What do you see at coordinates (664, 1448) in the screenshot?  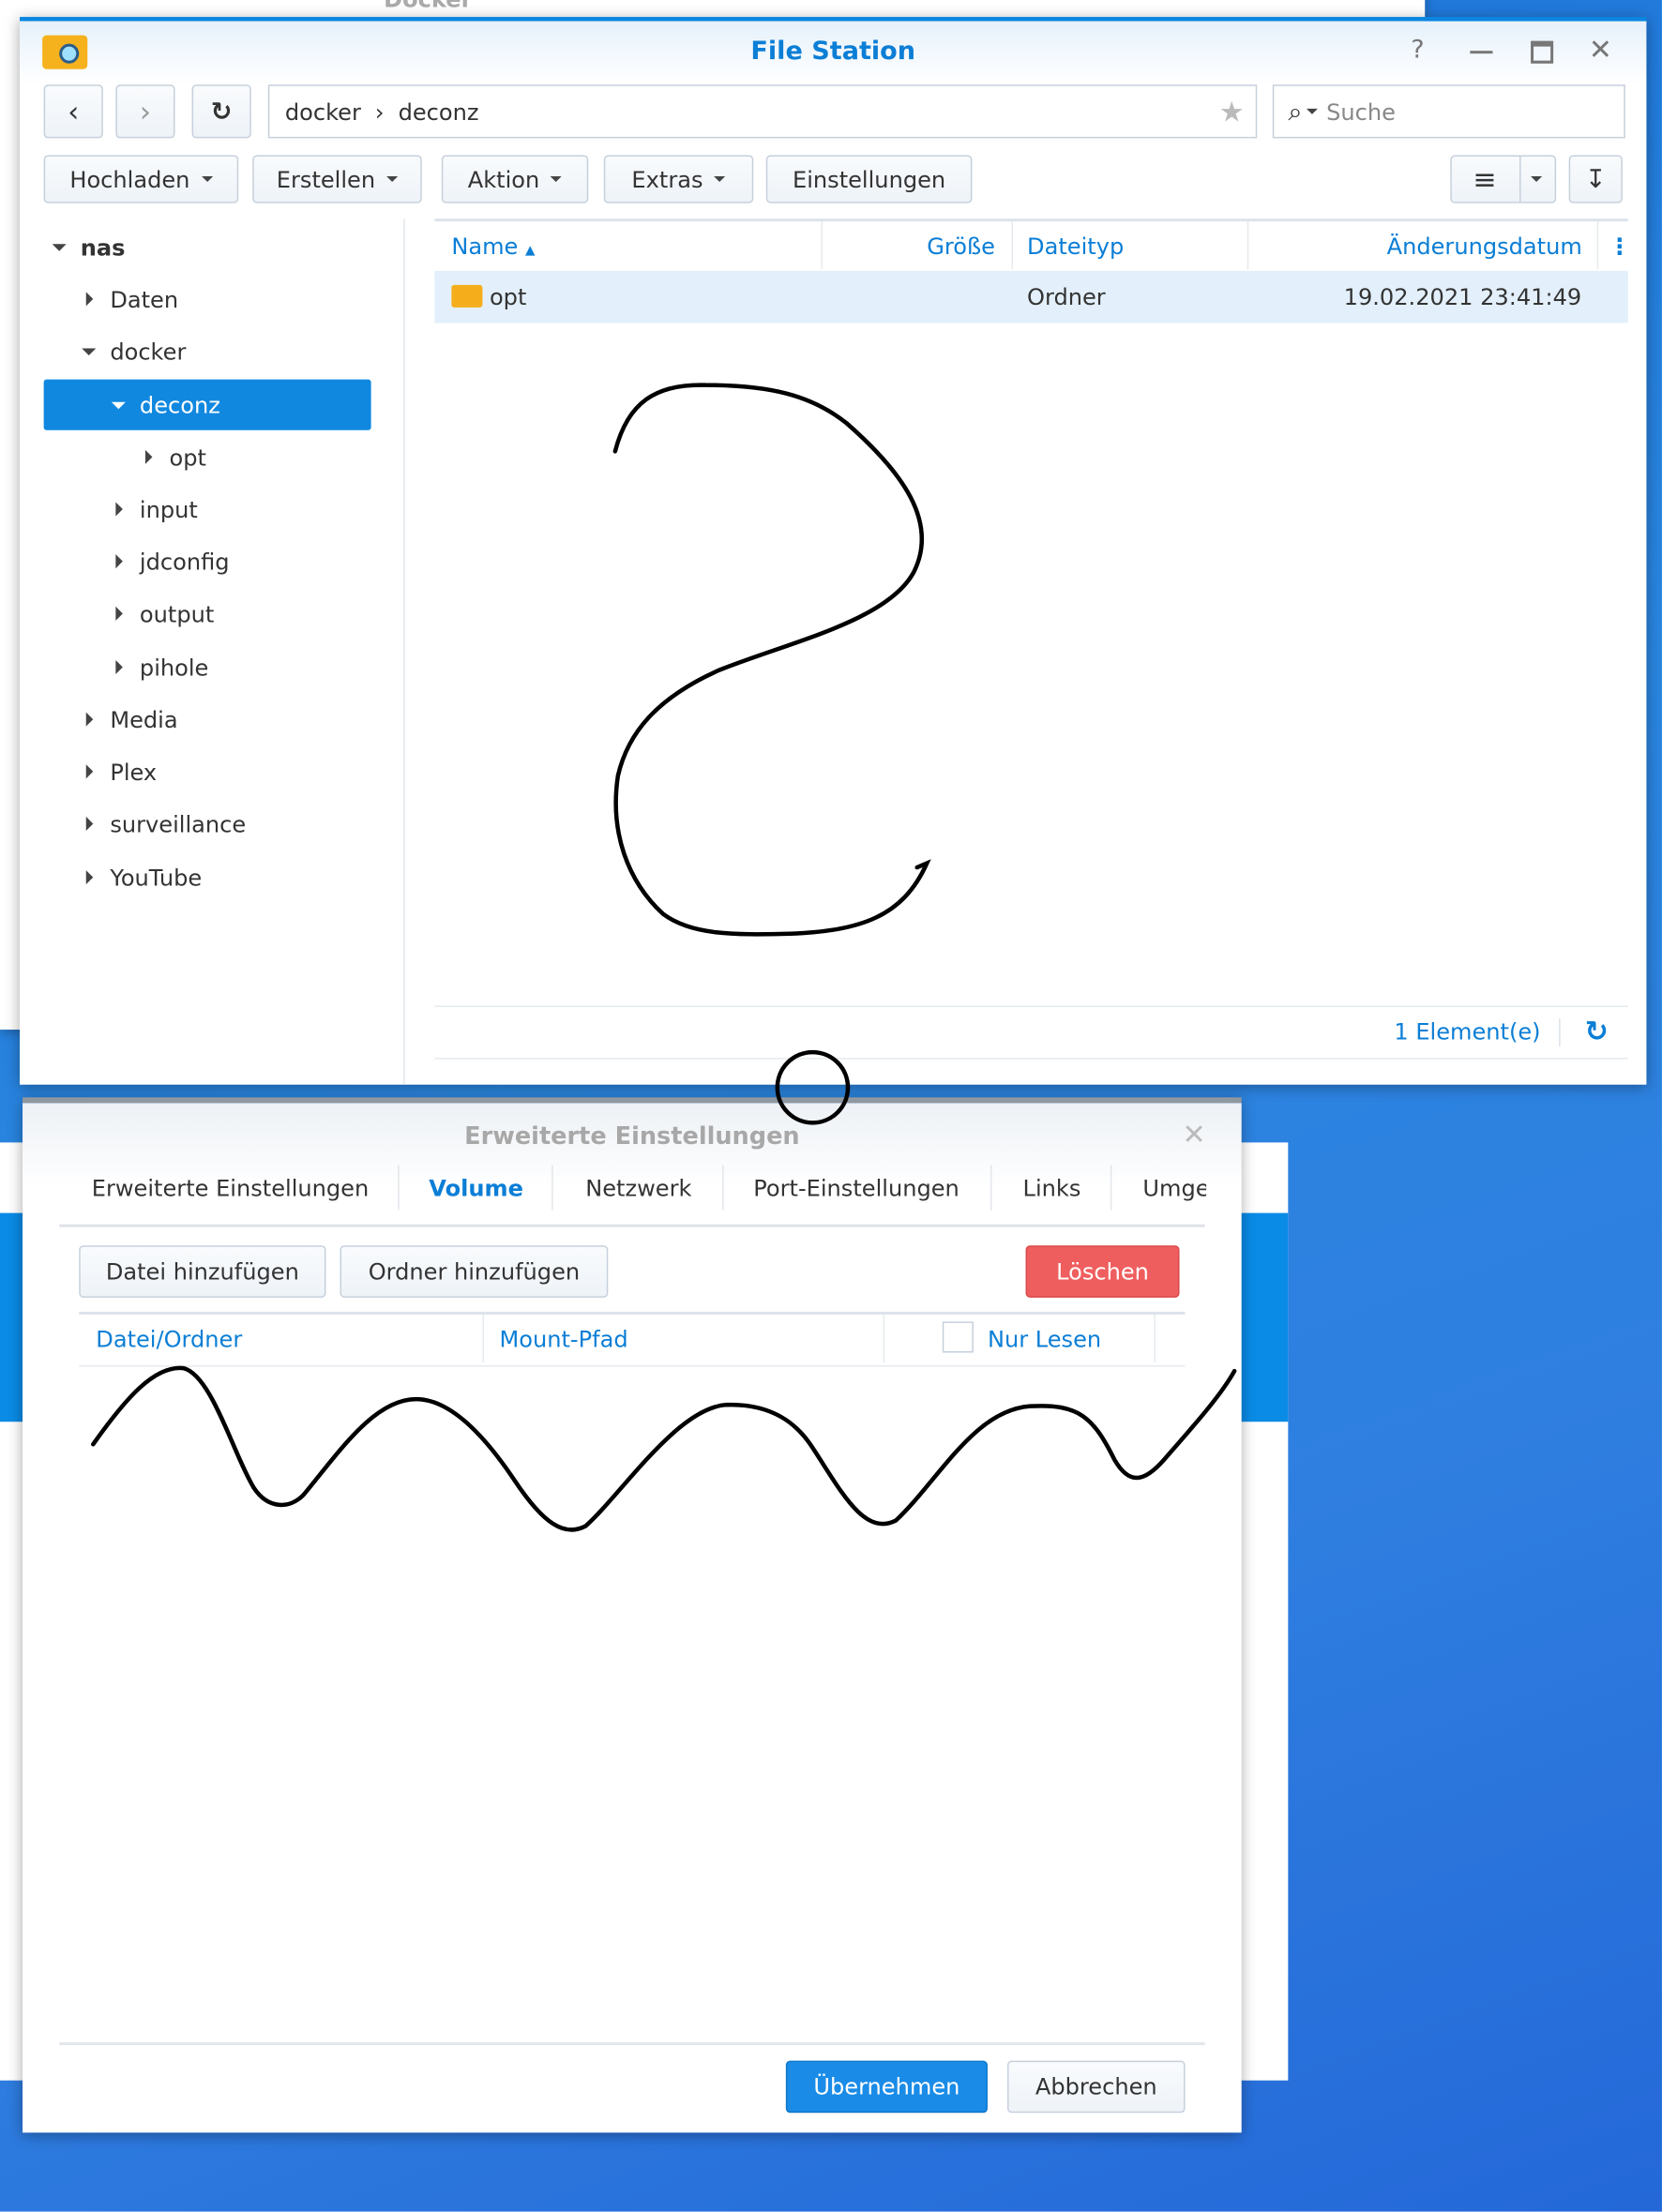 I see `hand-drawn-wave` at bounding box center [664, 1448].